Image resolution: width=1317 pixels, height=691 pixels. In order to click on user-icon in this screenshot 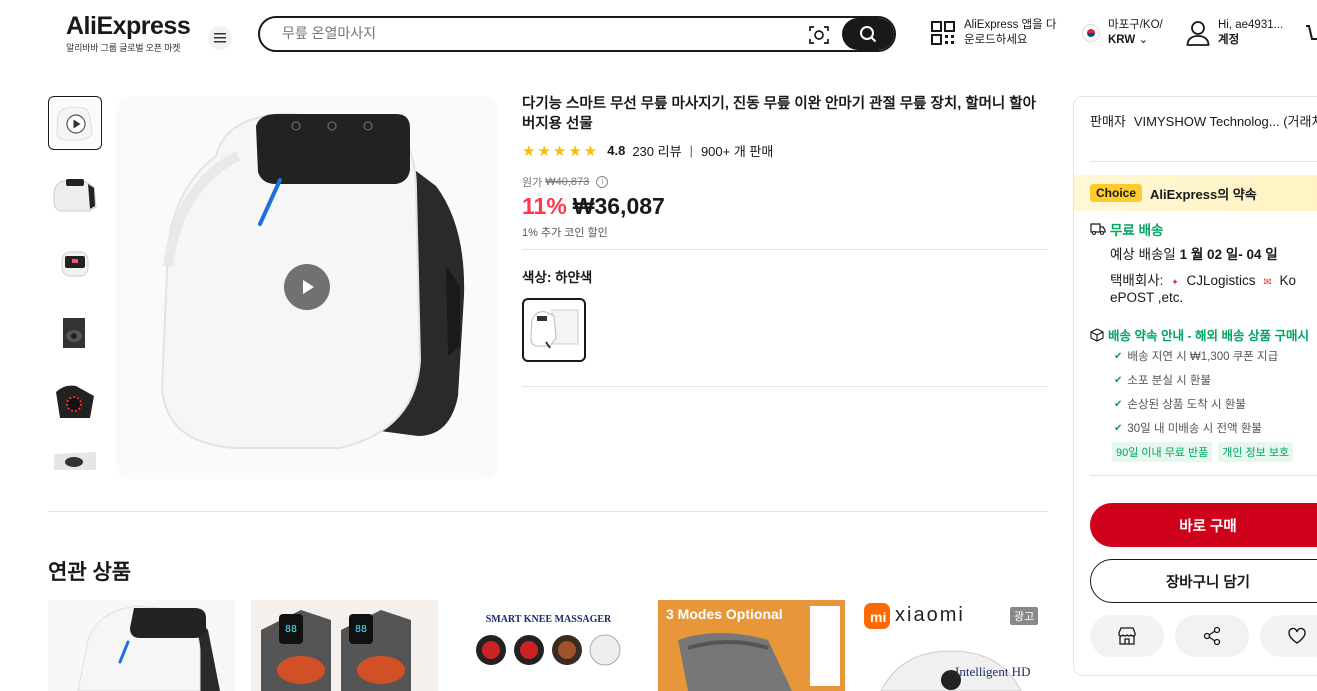, I will do `click(1198, 33)`.